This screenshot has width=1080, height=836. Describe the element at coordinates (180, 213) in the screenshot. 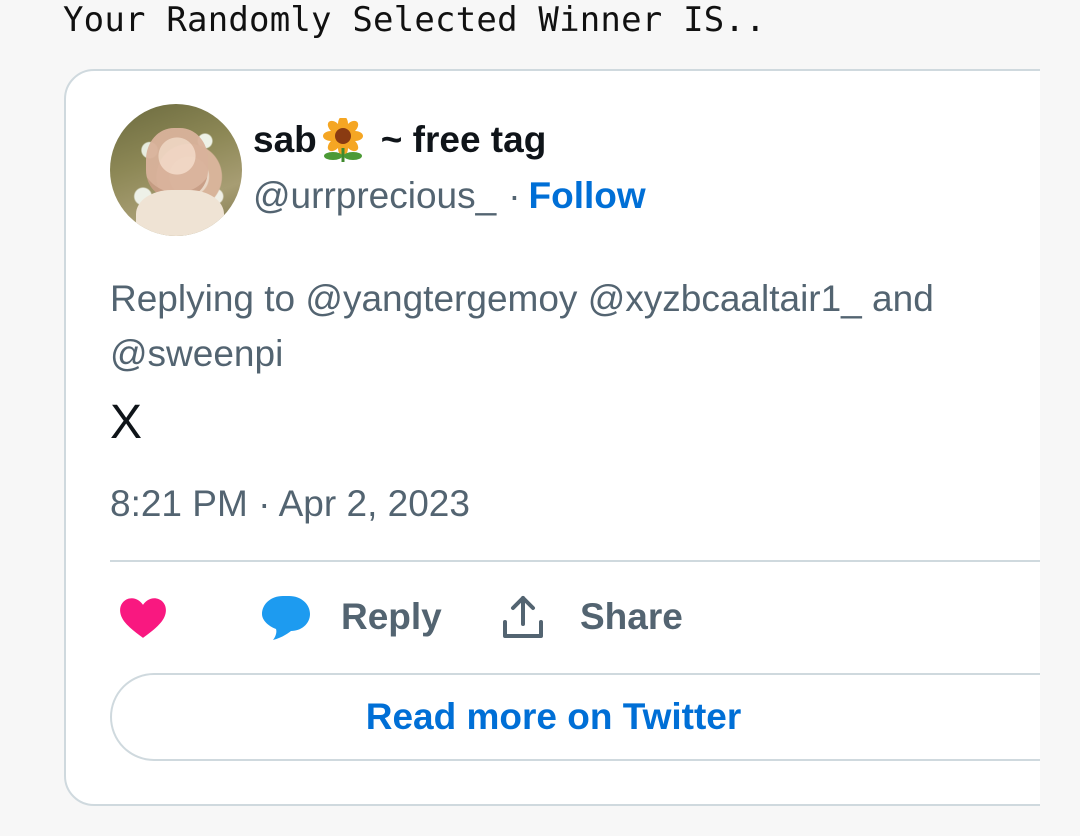

I see `avatar-shoulders` at that location.